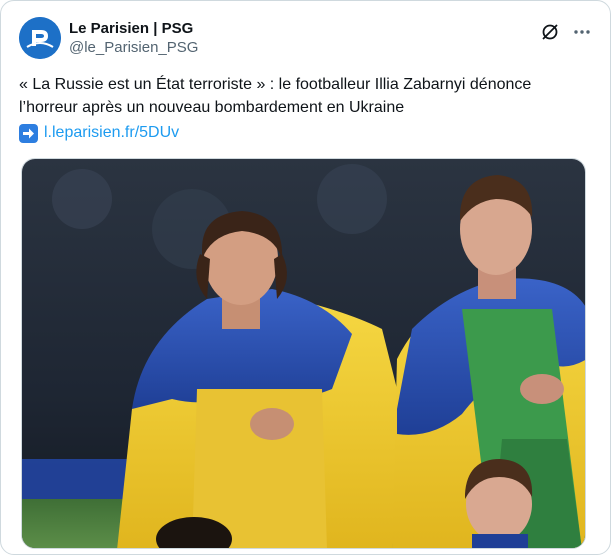 This screenshot has width=611, height=555. Describe the element at coordinates (133, 48) in the screenshot. I see `account-handle: @le_Parisien_PSG` at that location.